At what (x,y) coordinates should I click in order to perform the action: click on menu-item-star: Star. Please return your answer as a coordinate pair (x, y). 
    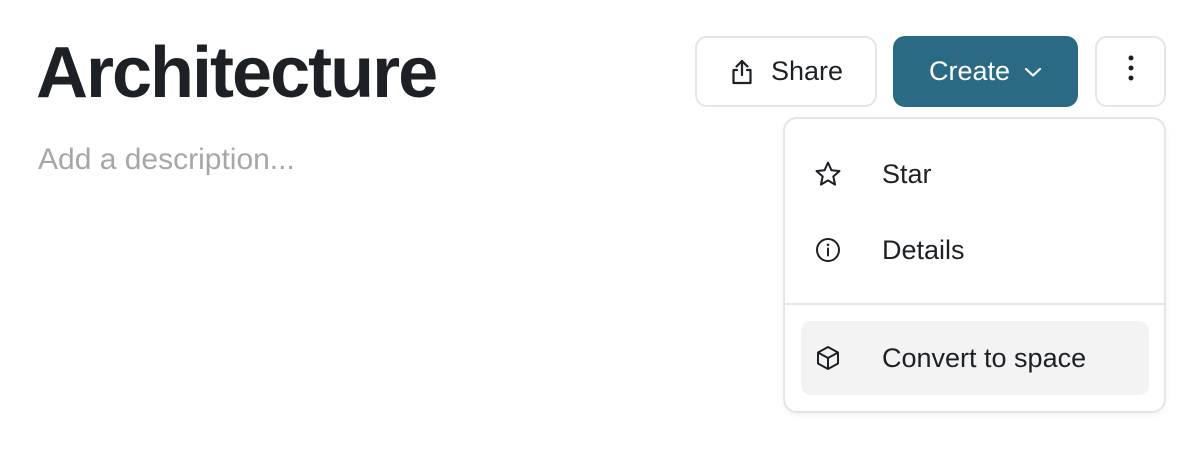
    Looking at the image, I should click on (975, 174).